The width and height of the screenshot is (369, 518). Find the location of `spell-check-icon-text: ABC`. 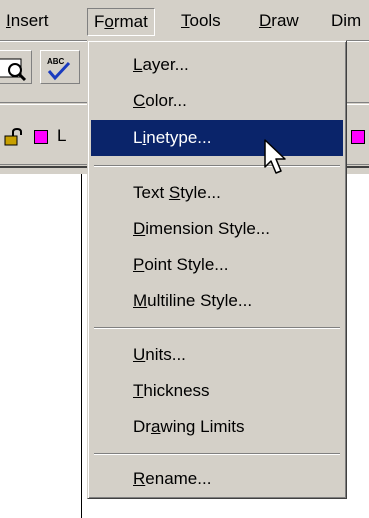

spell-check-icon-text: ABC is located at coordinates (56, 61).